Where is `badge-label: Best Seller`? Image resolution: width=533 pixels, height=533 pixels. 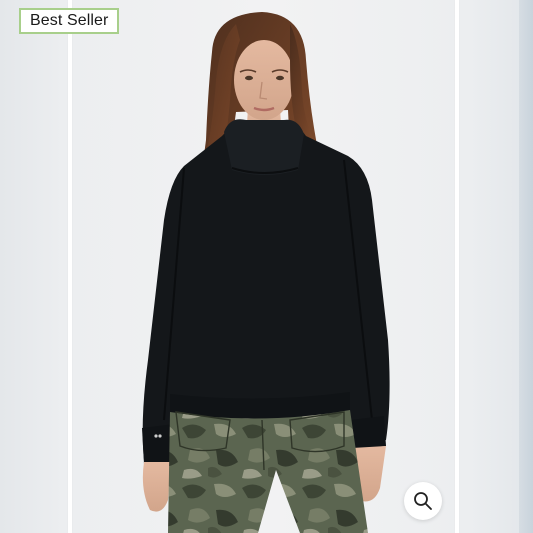
badge-label: Best Seller is located at coordinates (69, 20).